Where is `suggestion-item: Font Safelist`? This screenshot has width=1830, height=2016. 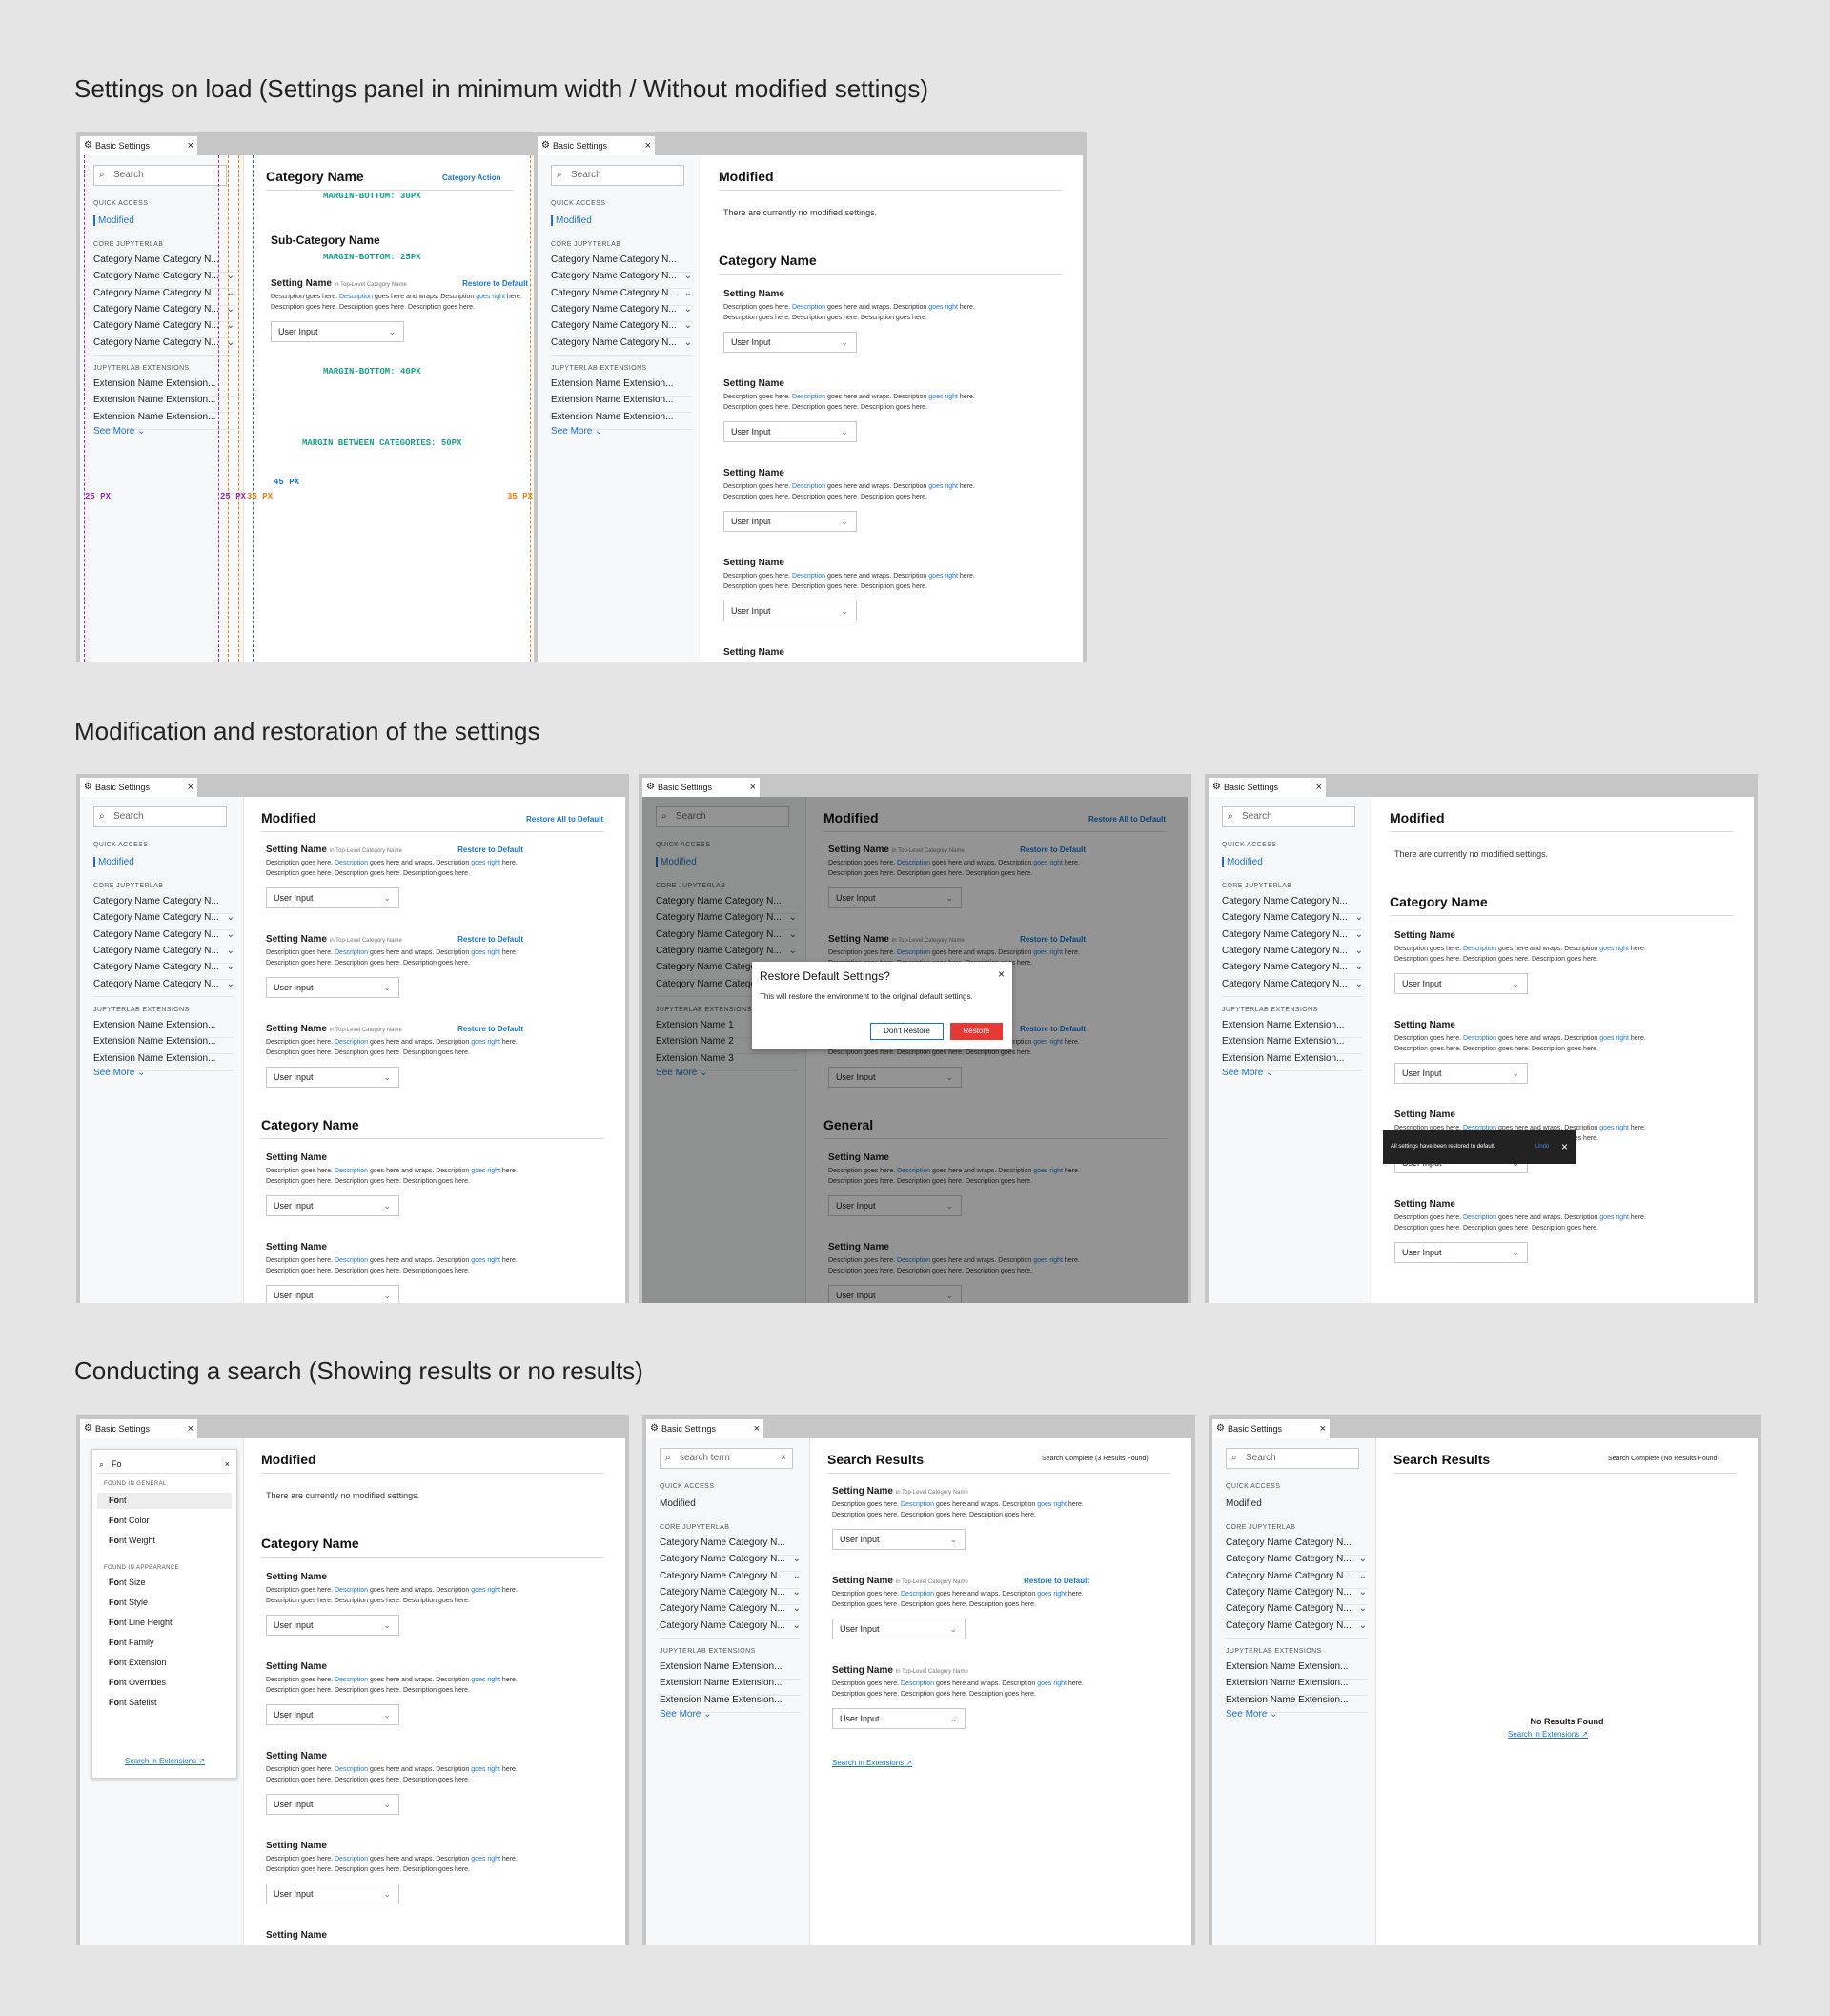 suggestion-item: Font Safelist is located at coordinates (164, 1703).